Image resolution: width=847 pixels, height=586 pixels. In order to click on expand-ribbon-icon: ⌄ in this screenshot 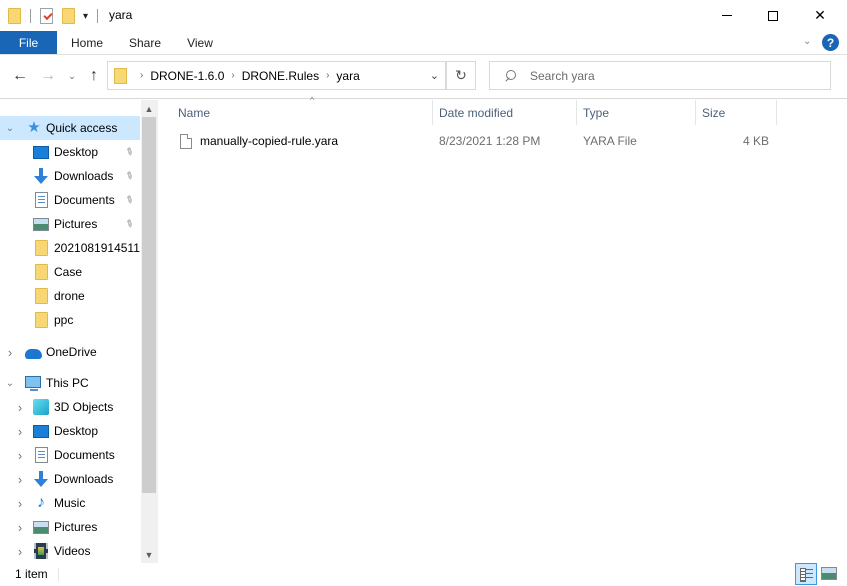, I will do `click(807, 41)`.